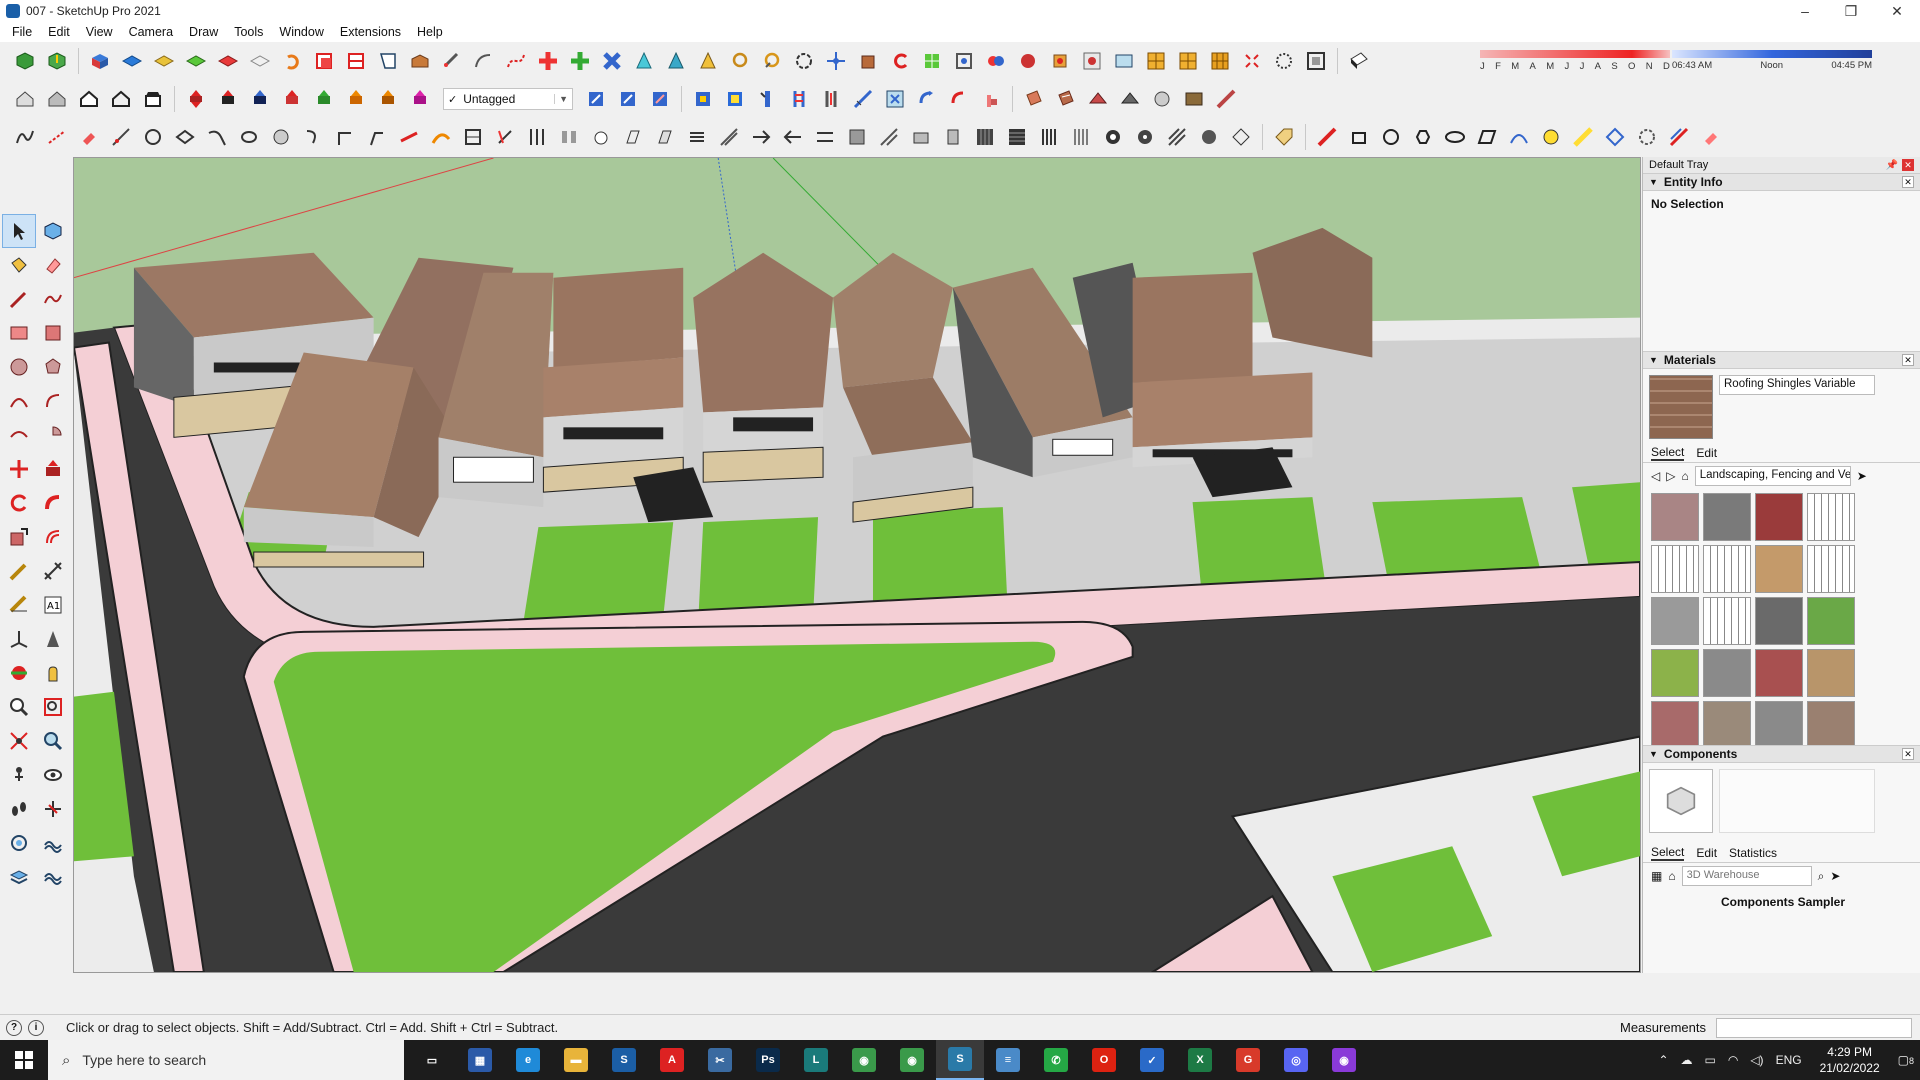 The height and width of the screenshot is (1080, 1920). I want to click on render-a-icon, so click(1098, 99).